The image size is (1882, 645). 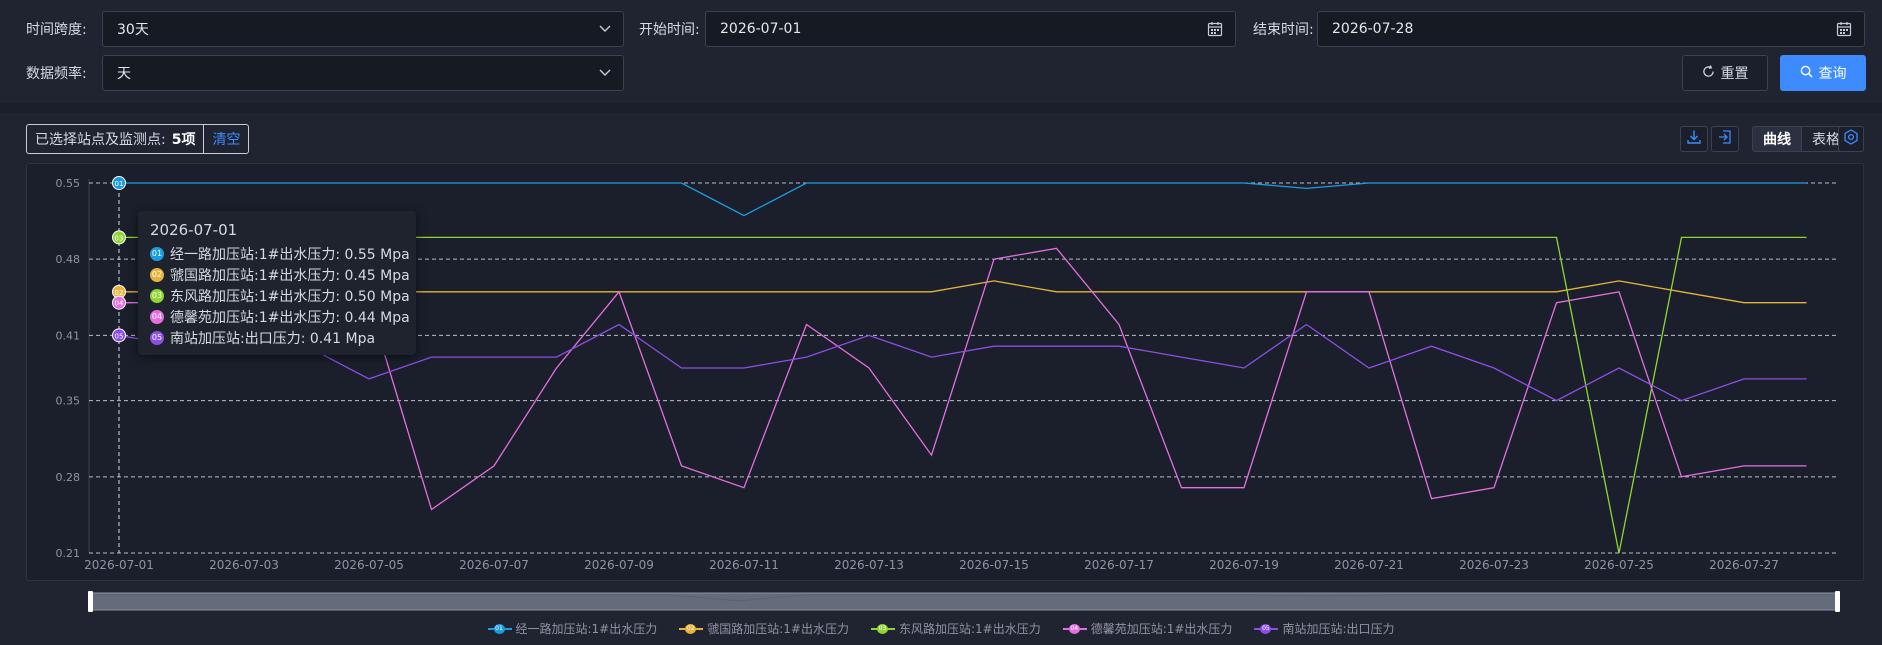 I want to click on tooltip-row: 05 南站加压站:出口压力: 0.41 Mpa, so click(x=277, y=337).